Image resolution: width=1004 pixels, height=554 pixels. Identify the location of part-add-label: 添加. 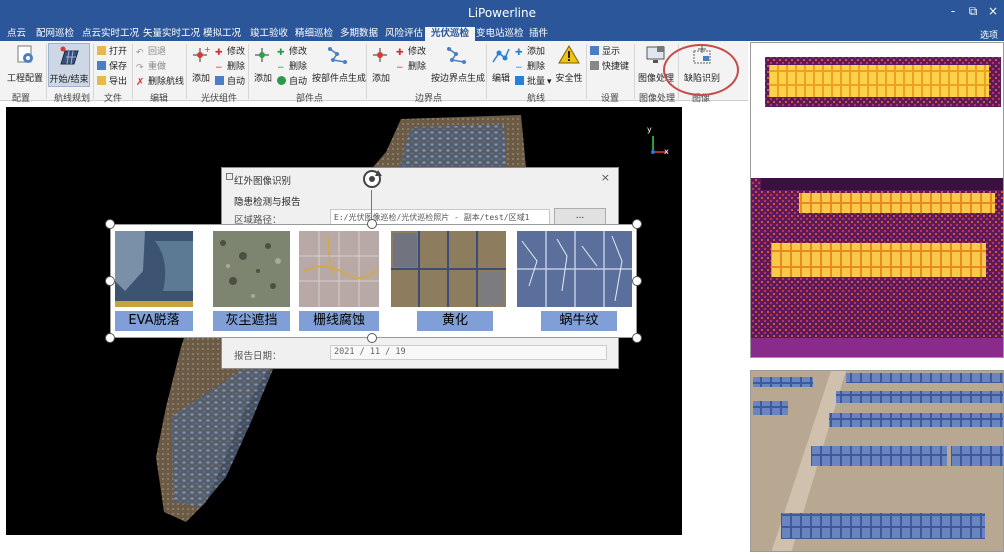
(262, 79).